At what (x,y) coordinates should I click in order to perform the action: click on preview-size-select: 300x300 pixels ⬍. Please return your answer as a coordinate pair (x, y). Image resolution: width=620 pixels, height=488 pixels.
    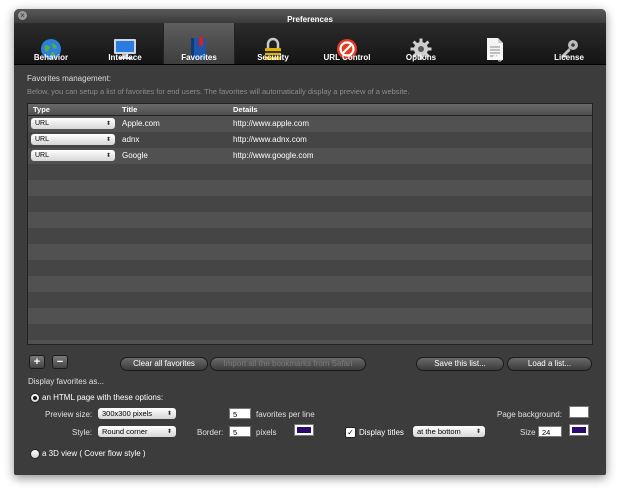
    Looking at the image, I should click on (137, 413).